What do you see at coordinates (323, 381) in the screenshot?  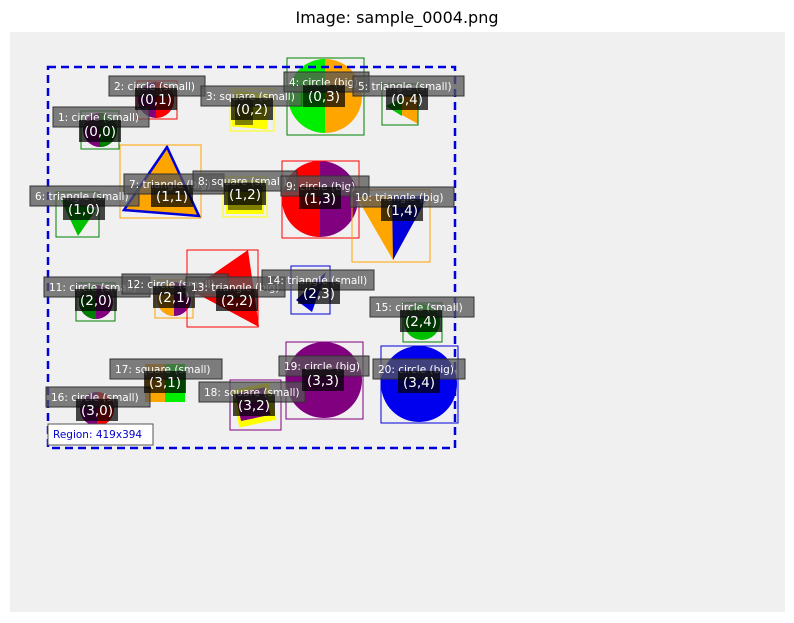 I see `grid-cell-label: (3,3)` at bounding box center [323, 381].